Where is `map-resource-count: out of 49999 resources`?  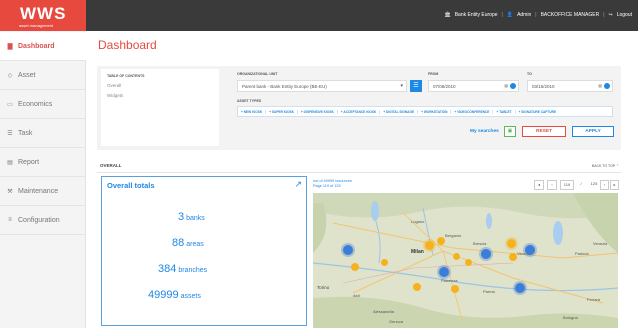 map-resource-count: out of 49999 resources is located at coordinates (332, 181).